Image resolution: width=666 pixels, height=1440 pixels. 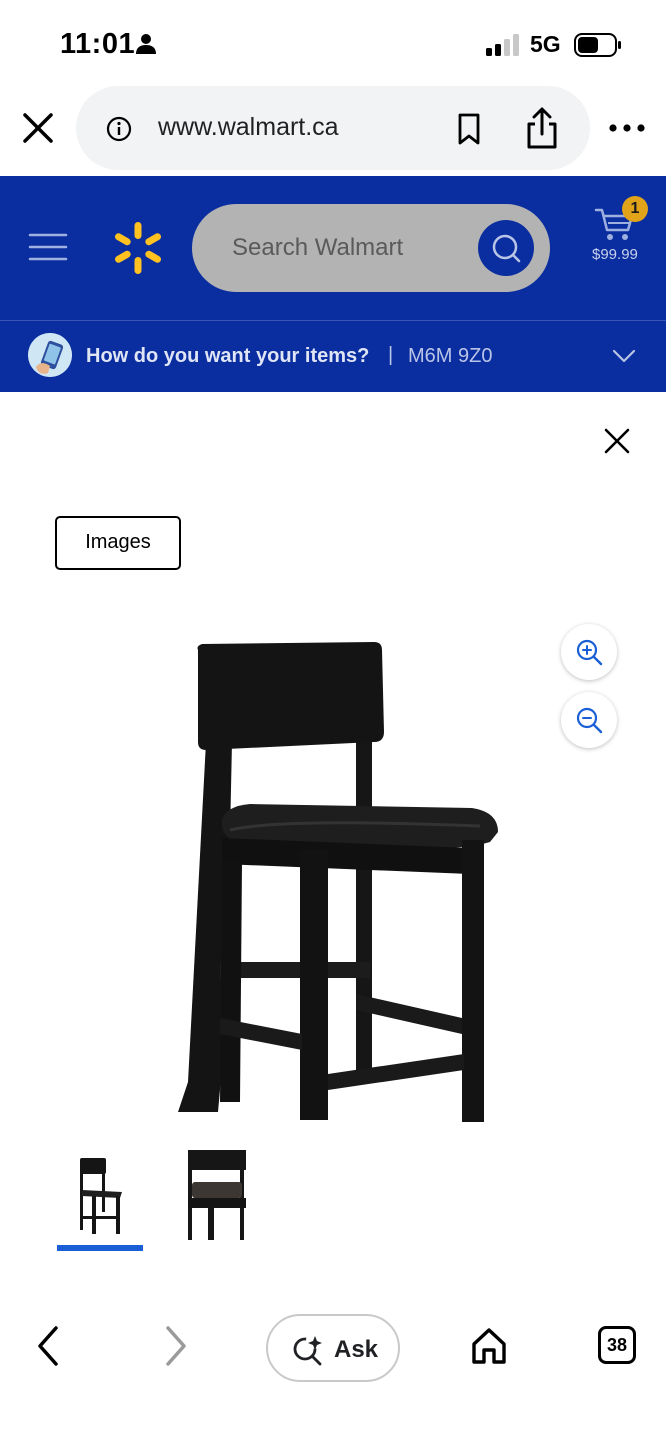 What do you see at coordinates (176, 1346) in the screenshot?
I see `forward-icon` at bounding box center [176, 1346].